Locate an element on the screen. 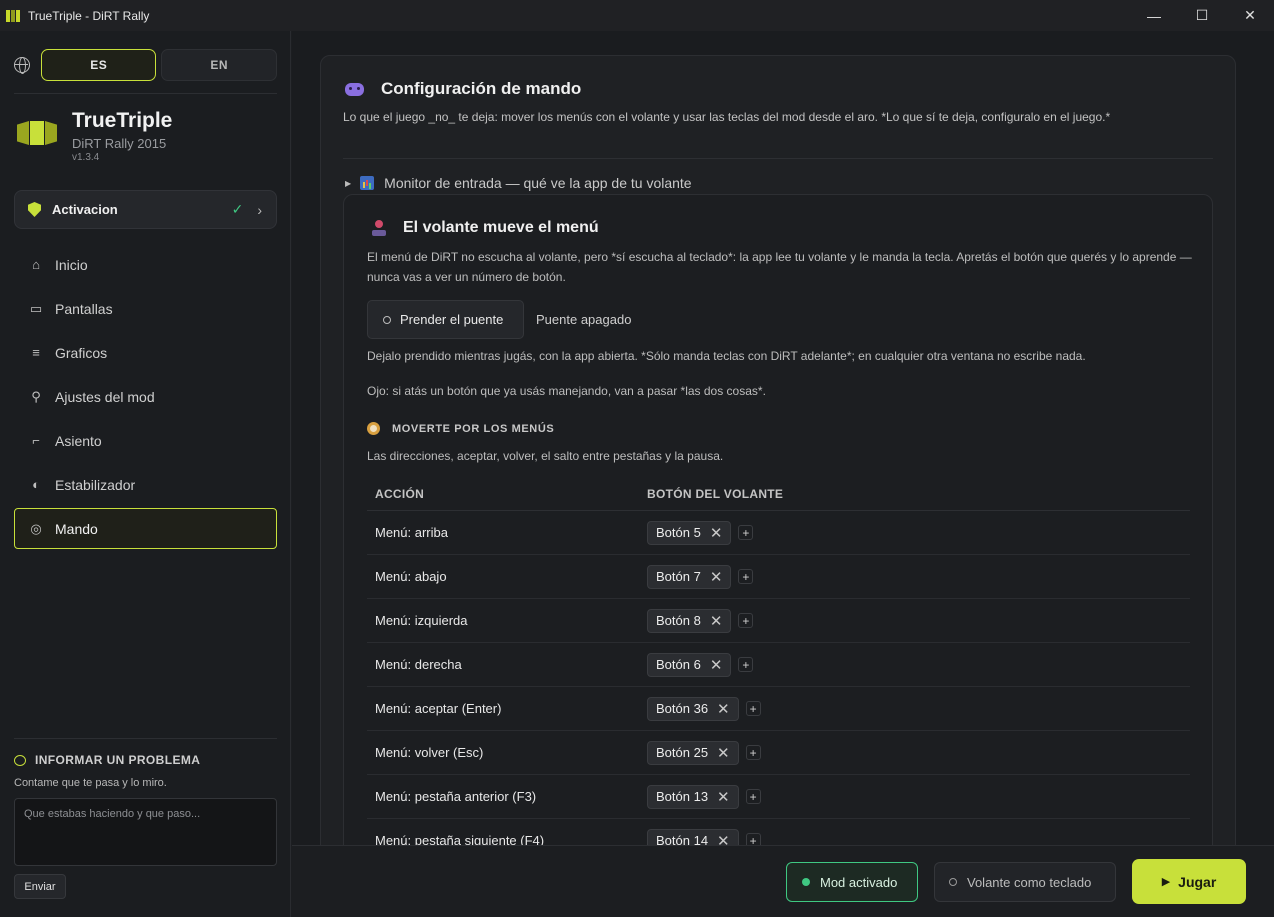  action-label: Menú: pestaña siguiente (F4) is located at coordinates (460, 839).